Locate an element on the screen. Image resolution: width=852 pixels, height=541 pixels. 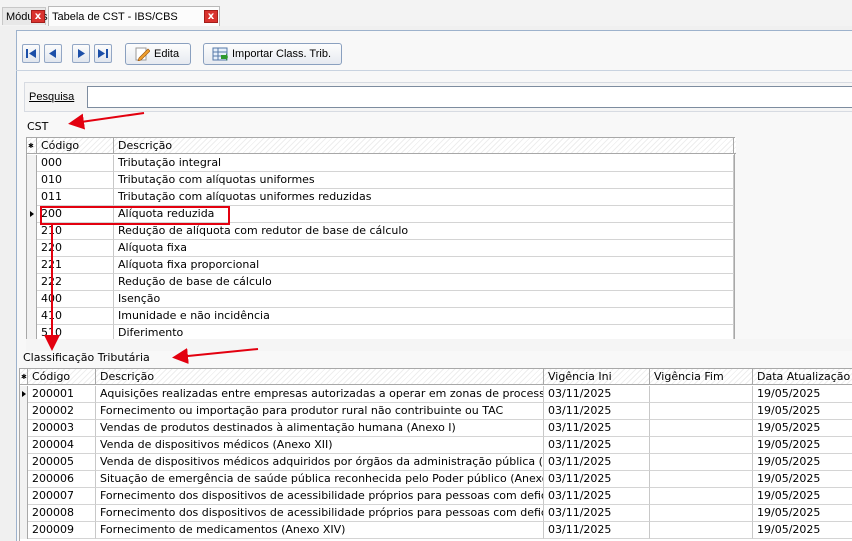
tab-modulos: Módulos x is located at coordinates (25, 16).